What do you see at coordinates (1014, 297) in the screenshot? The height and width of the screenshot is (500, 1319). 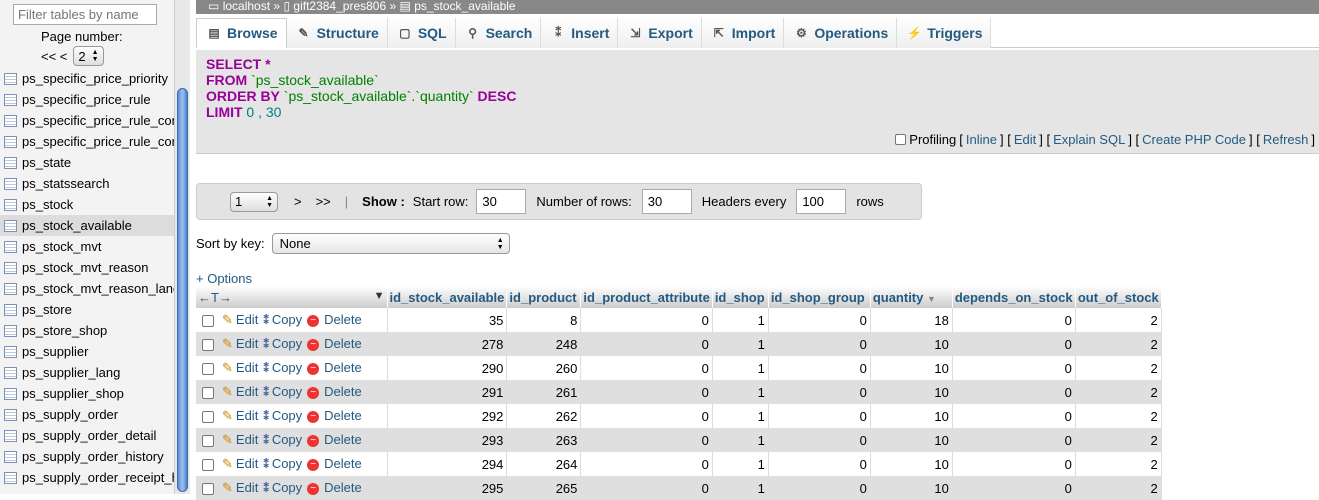 I see `column-header-depends-on-stock: depends_on_stock` at bounding box center [1014, 297].